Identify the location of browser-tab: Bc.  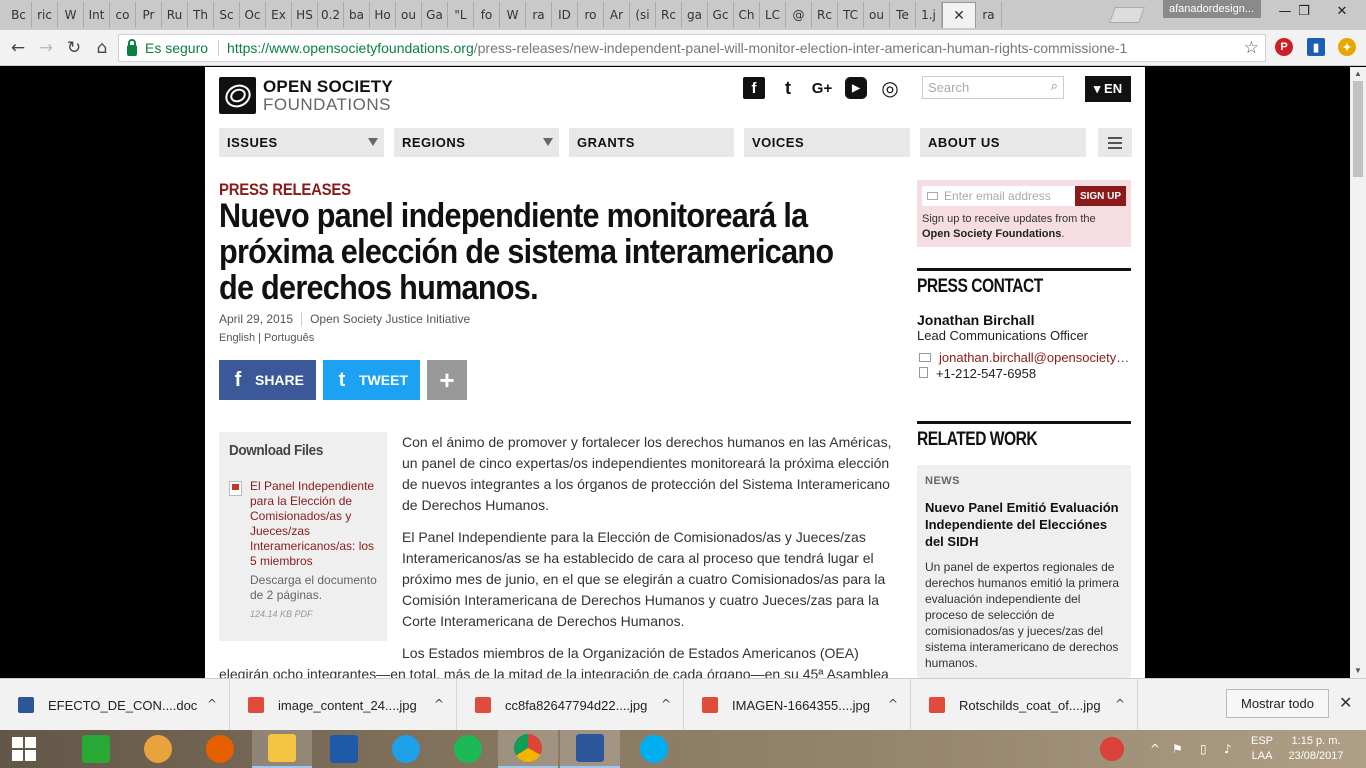
(19, 15).